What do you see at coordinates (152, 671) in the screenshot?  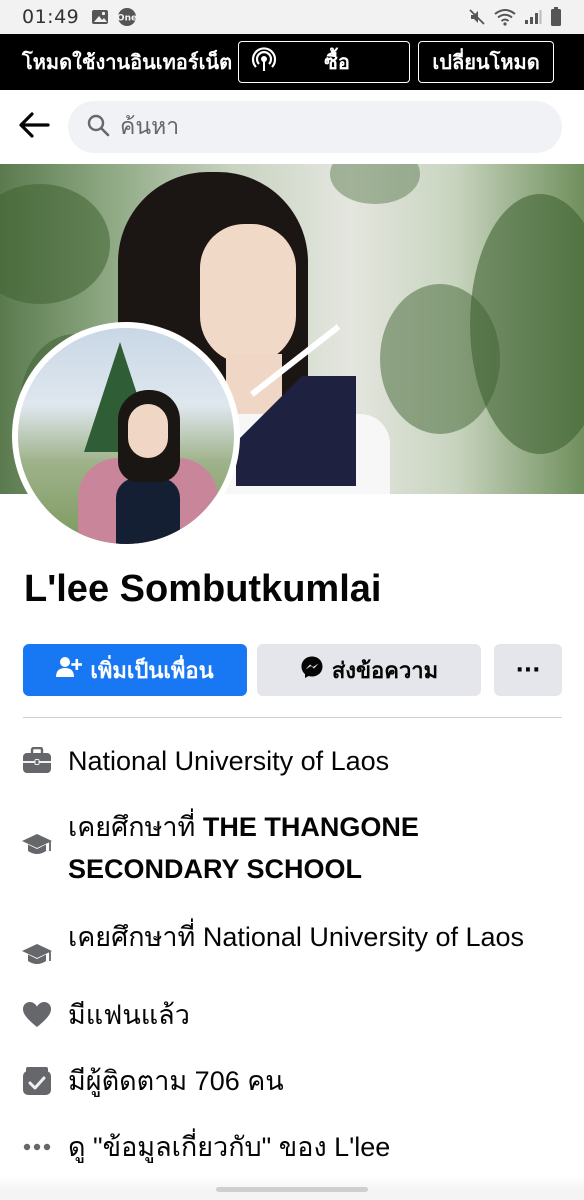 I see `add-friend-label: เพิ่มเป็นเพื่อน` at bounding box center [152, 671].